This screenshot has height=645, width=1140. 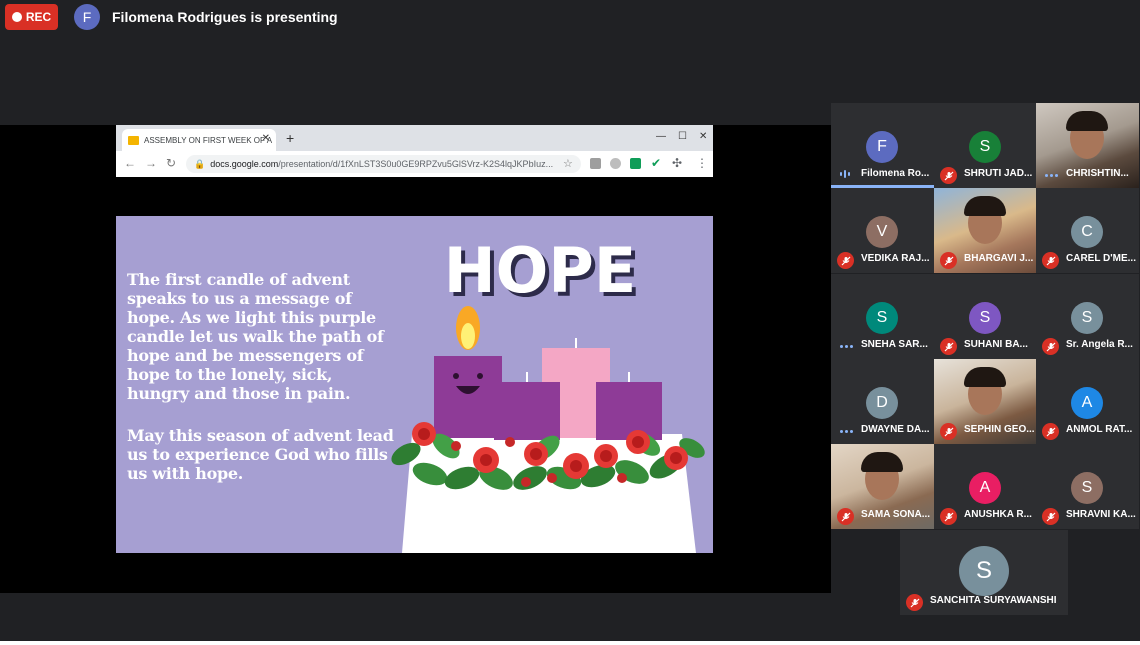 What do you see at coordinates (151, 163) in the screenshot?
I see `forward-icon: →` at bounding box center [151, 163].